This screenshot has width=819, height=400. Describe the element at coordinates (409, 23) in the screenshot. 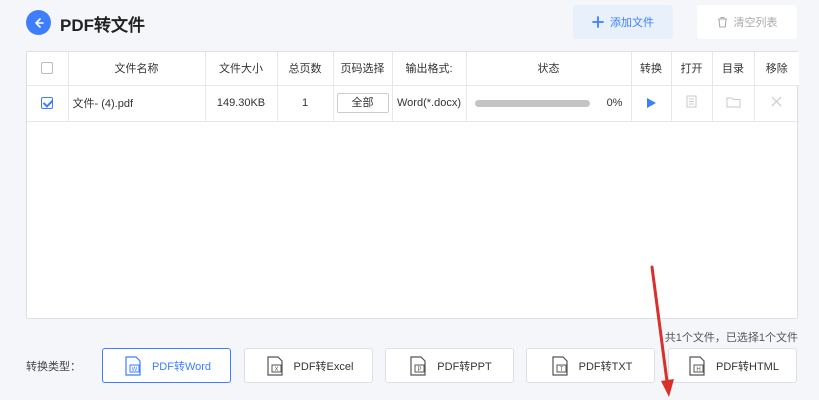

I see `header: PDF转文件 添加文件 清空列表` at that location.